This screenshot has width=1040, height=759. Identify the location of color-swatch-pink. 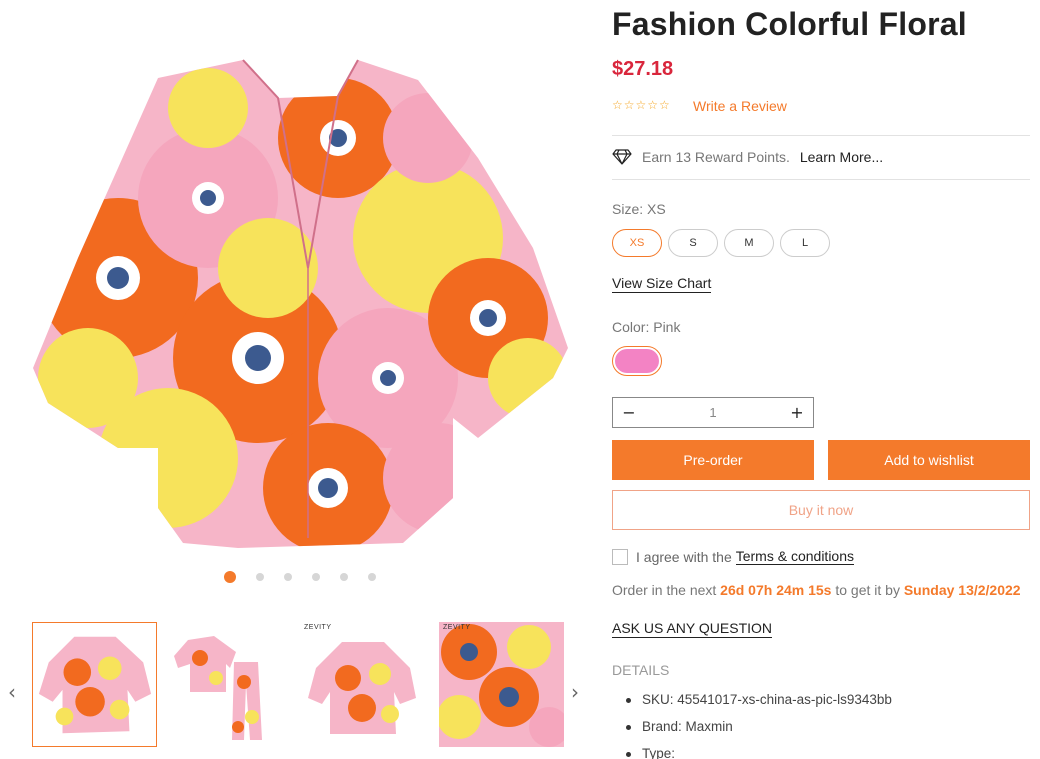
(637, 361).